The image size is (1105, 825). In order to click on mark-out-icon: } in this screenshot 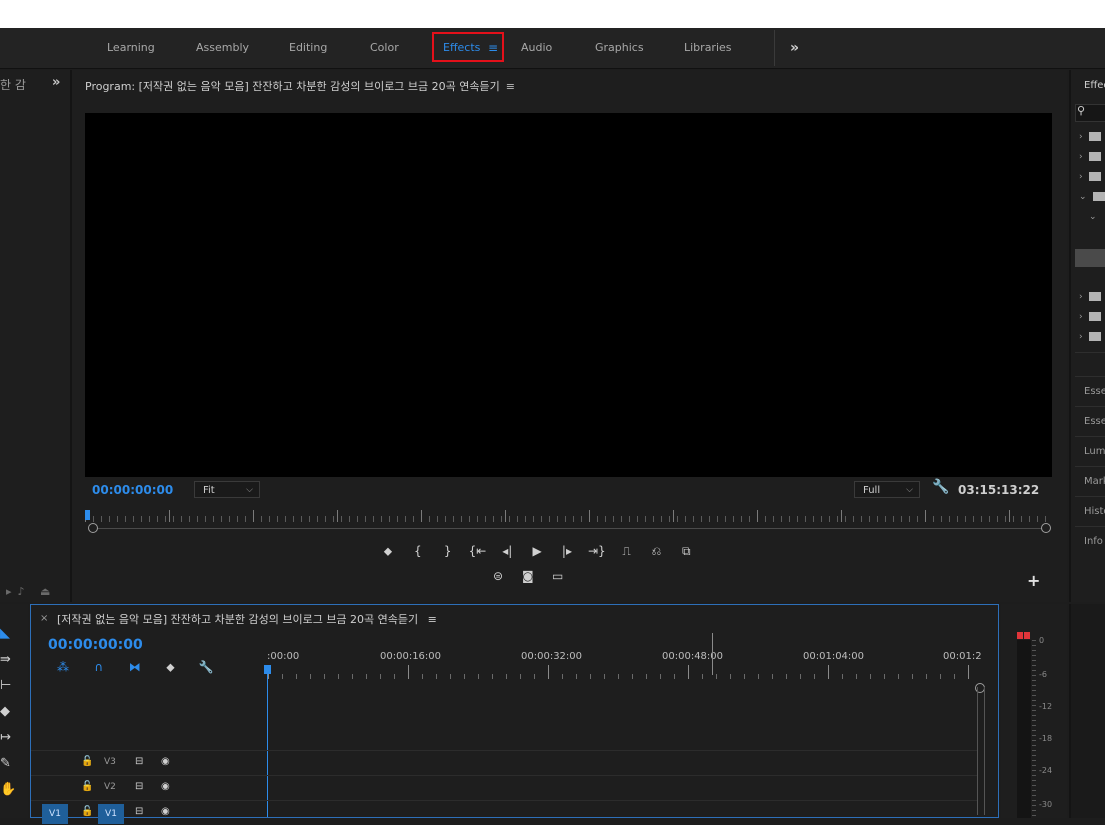, I will do `click(448, 551)`.